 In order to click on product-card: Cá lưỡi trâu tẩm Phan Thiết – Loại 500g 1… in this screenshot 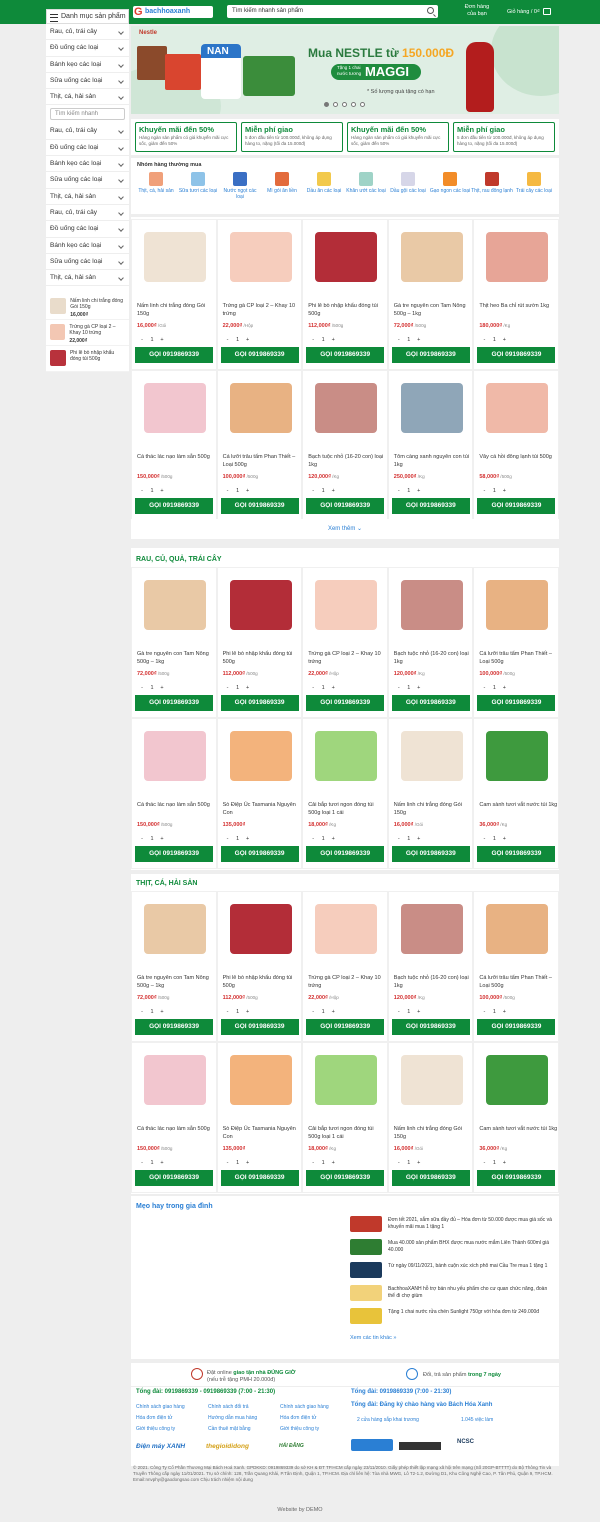, I will do `click(516, 642)`.